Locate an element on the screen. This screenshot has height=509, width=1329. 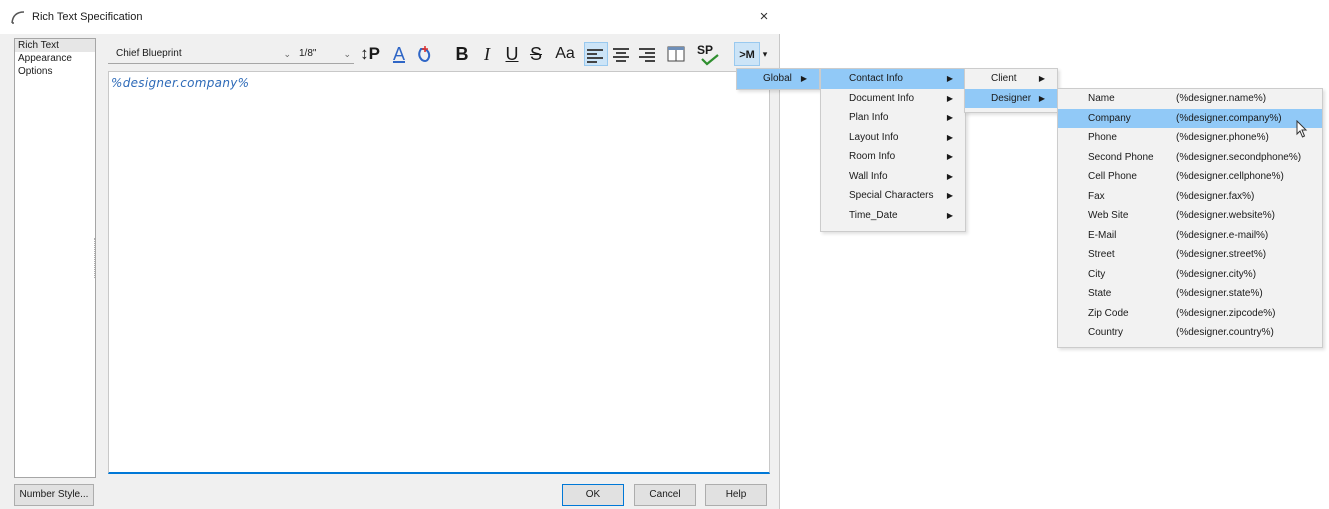
menu-item-cell-phone: Cell Phone (%designer.cellphone%) is located at coordinates (1190, 177).